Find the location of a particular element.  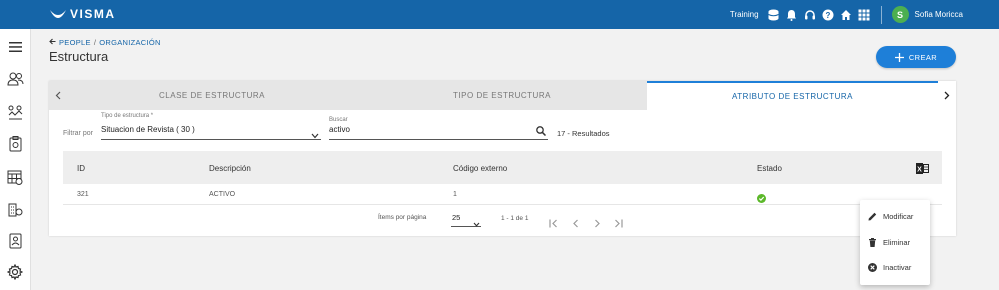

pencil-icon is located at coordinates (872, 216).